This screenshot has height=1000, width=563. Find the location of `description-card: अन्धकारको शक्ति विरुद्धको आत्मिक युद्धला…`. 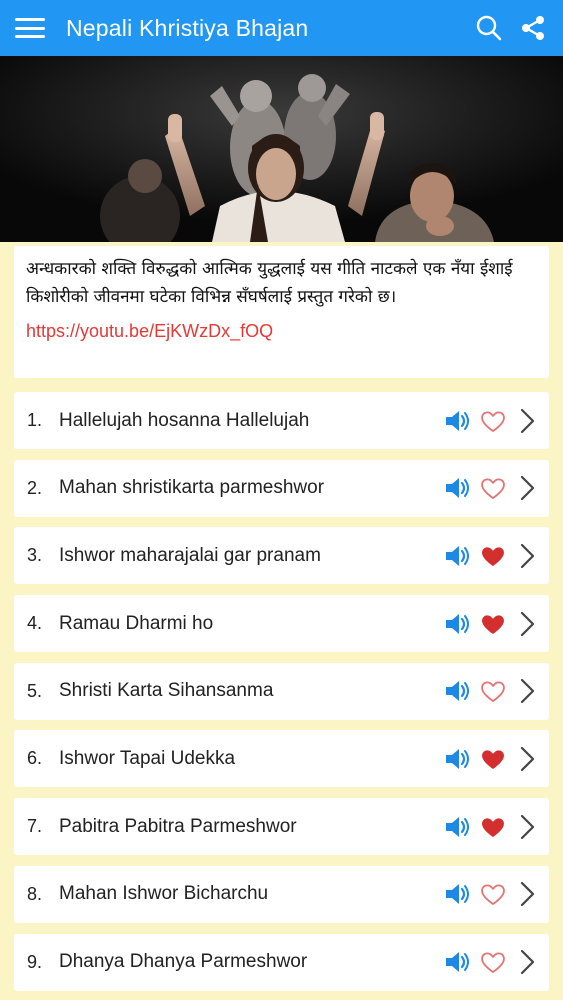

description-card: अन्धकारको शक्ति विरुद्धको आत्मिक युद्धला… is located at coordinates (281, 312).